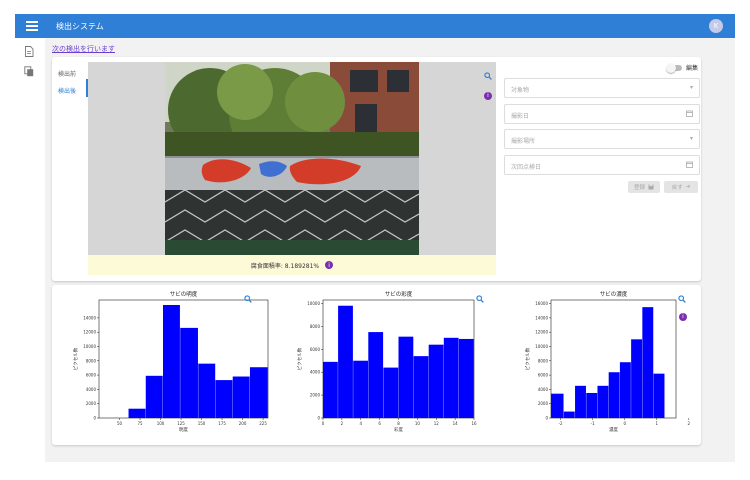 This screenshot has height=480, width=750. I want to click on date-field: 撮影日, so click(602, 114).